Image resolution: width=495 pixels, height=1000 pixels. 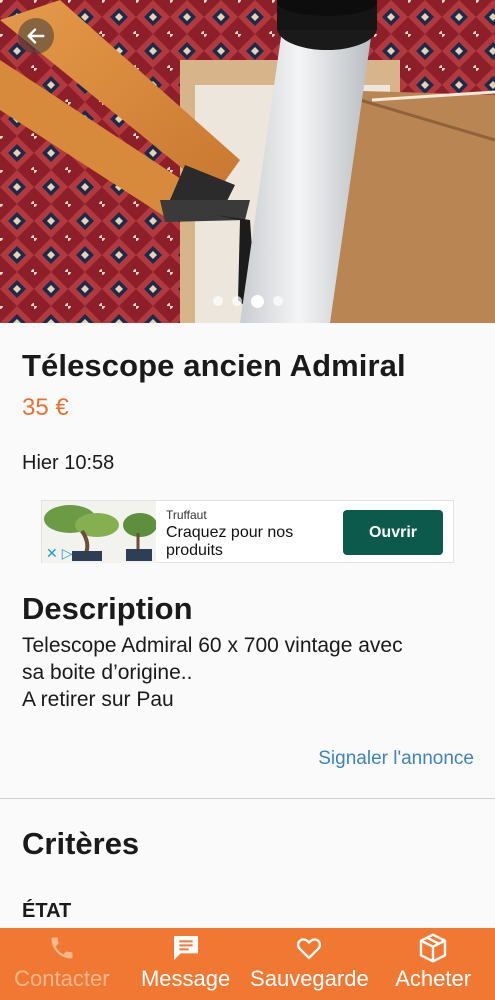 I want to click on section-divider, so click(x=247, y=798).